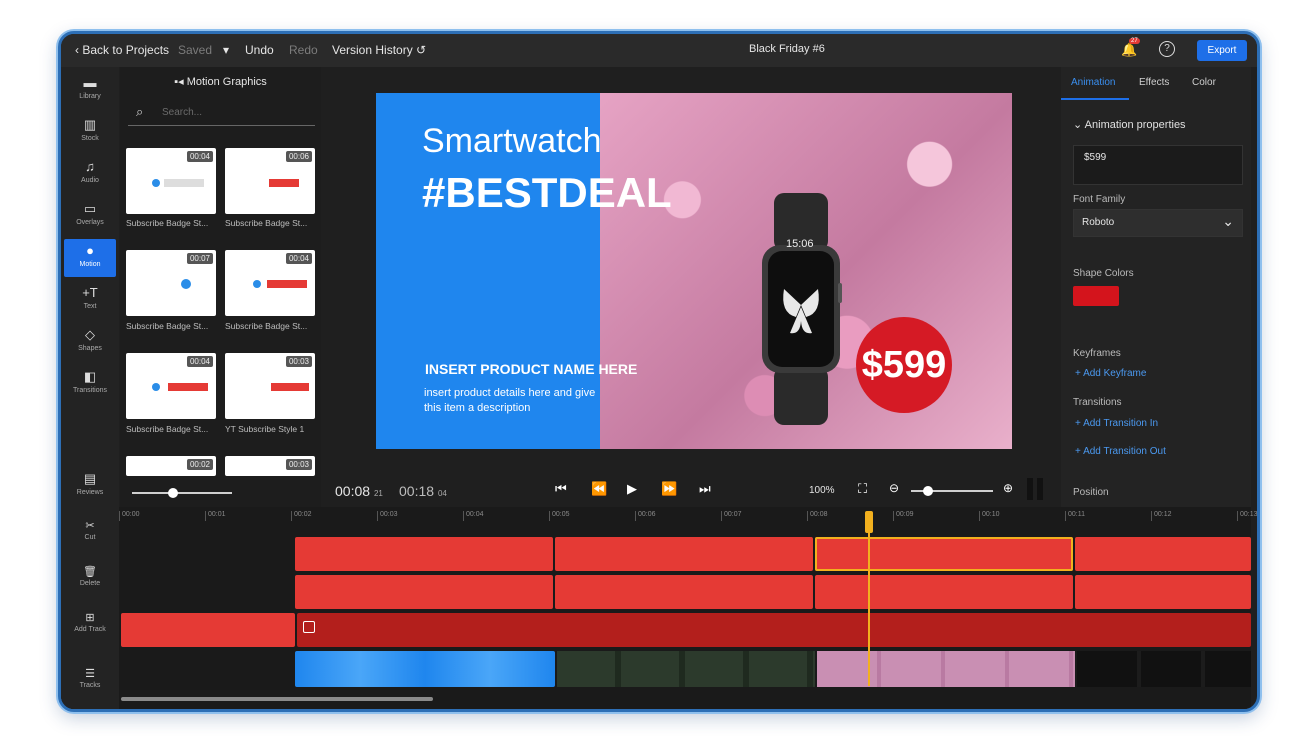 This screenshot has width=1312, height=736. What do you see at coordinates (90, 132) in the screenshot?
I see `rail-stock: ▥ Stock` at bounding box center [90, 132].